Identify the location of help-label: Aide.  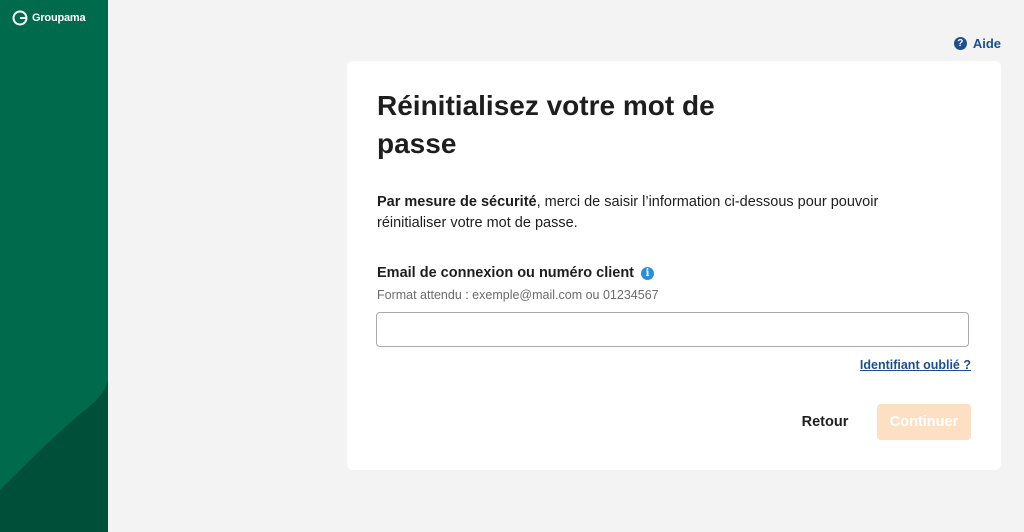
(986, 43).